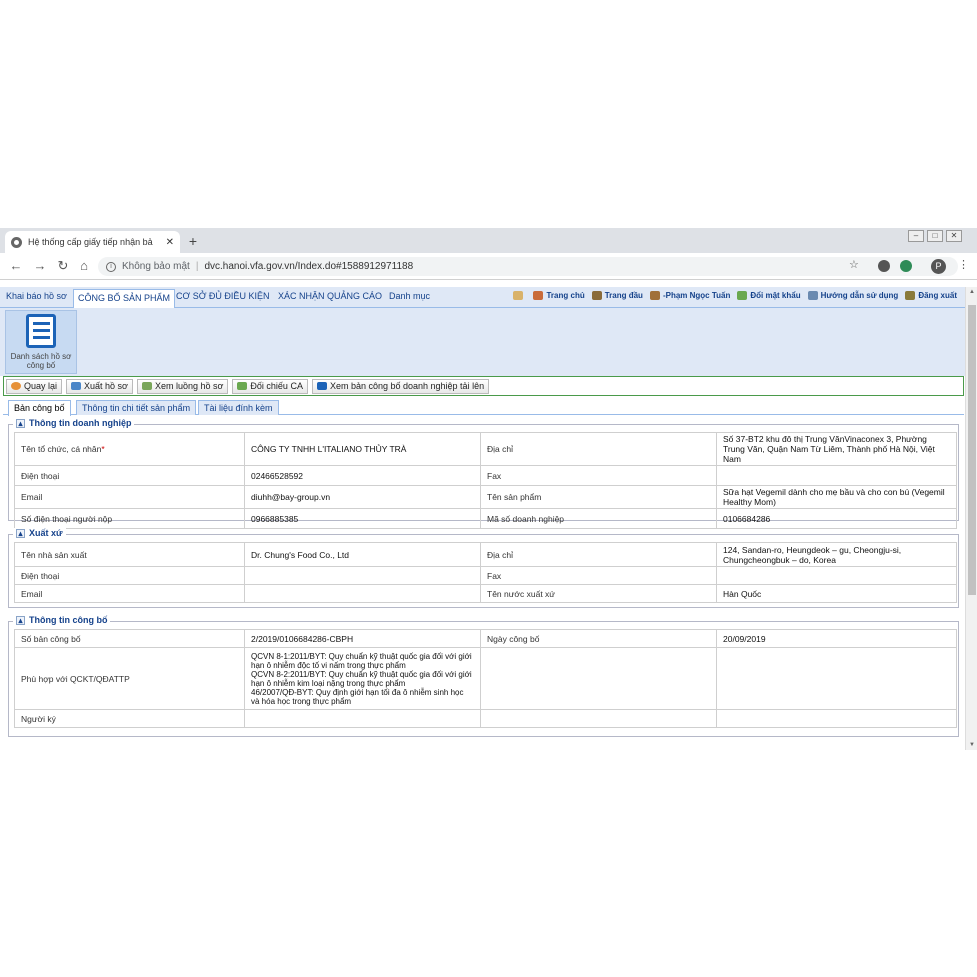 This screenshot has height=977, width=977. I want to click on danh-sach-ho-so-button: Danh sách hồ sơ công bố, so click(41, 342).